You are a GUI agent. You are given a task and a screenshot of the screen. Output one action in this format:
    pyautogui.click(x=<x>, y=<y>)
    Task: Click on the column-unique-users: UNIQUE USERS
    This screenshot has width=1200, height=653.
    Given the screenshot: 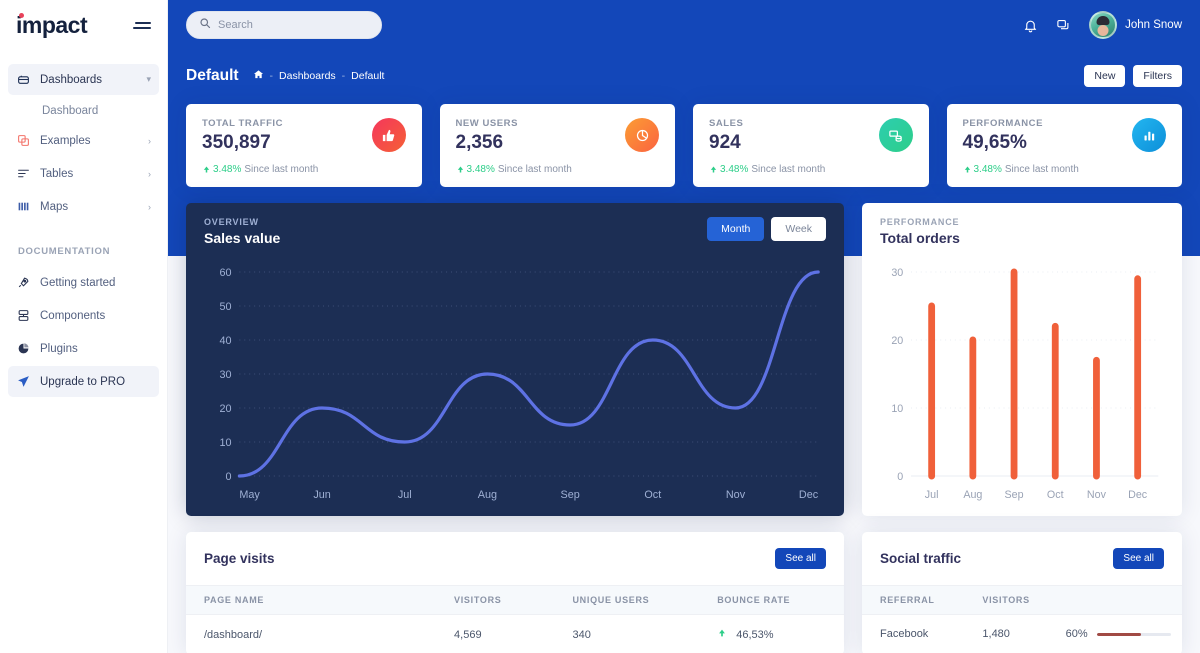 What is the action you would take?
    pyautogui.click(x=627, y=600)
    